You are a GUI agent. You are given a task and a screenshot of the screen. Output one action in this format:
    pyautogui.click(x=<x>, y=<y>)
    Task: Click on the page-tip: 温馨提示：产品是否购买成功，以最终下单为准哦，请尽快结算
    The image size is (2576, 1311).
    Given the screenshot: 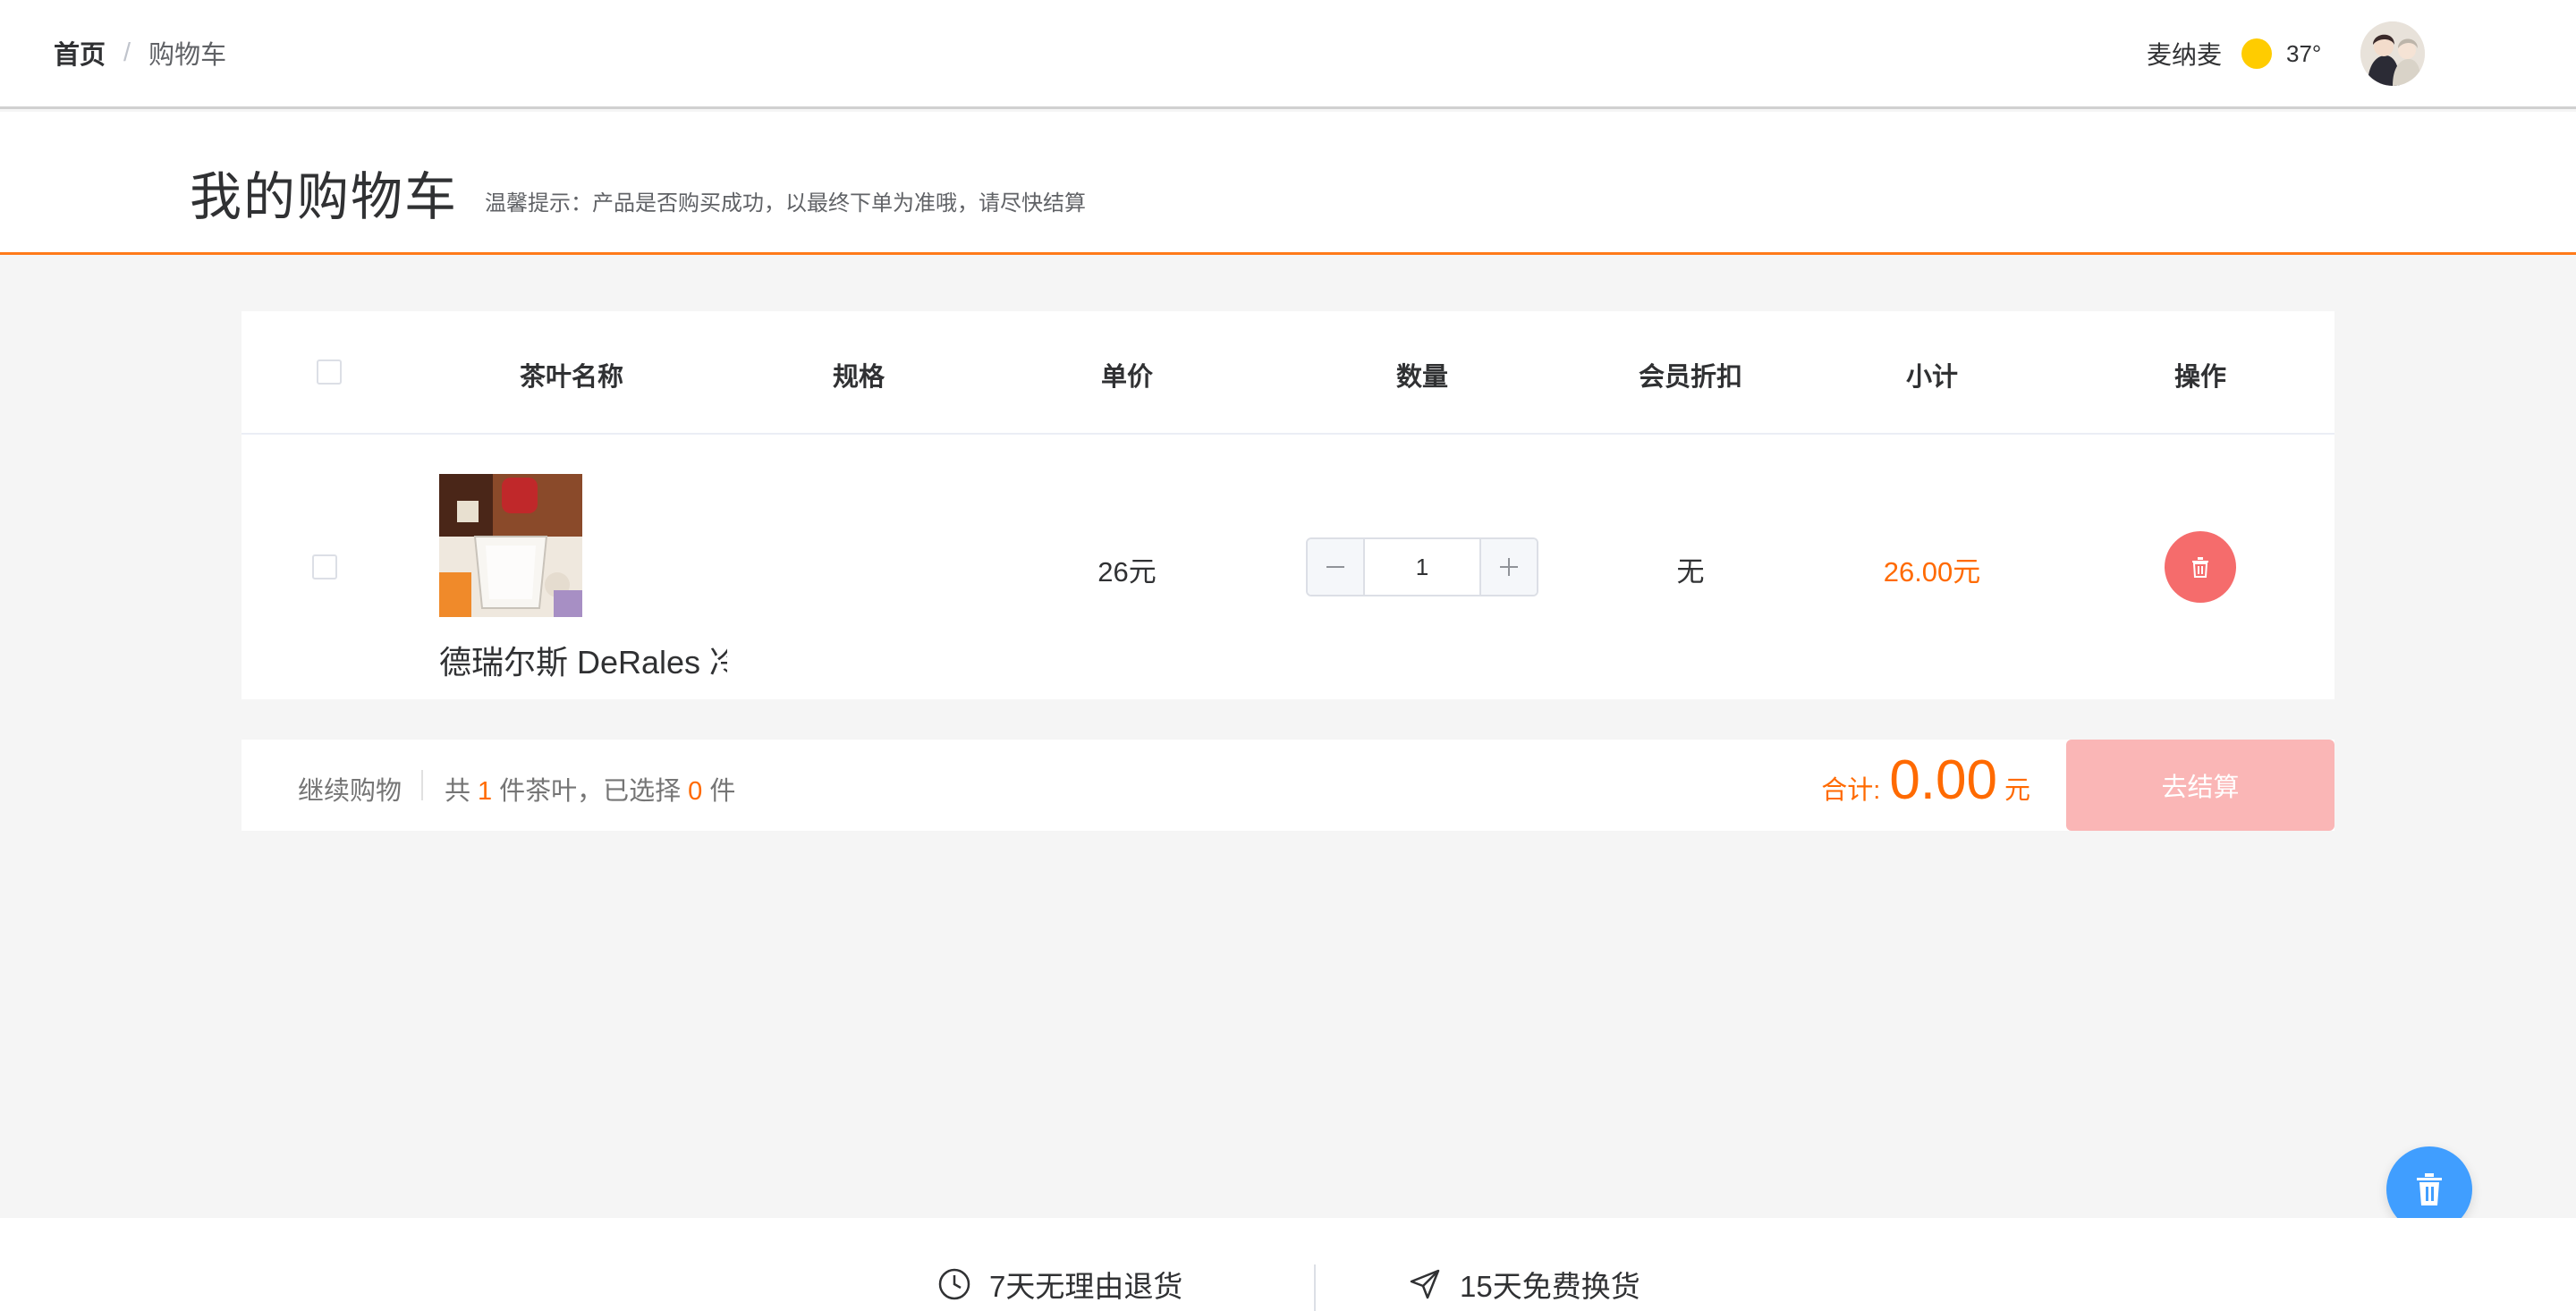 What is the action you would take?
    pyautogui.click(x=785, y=203)
    